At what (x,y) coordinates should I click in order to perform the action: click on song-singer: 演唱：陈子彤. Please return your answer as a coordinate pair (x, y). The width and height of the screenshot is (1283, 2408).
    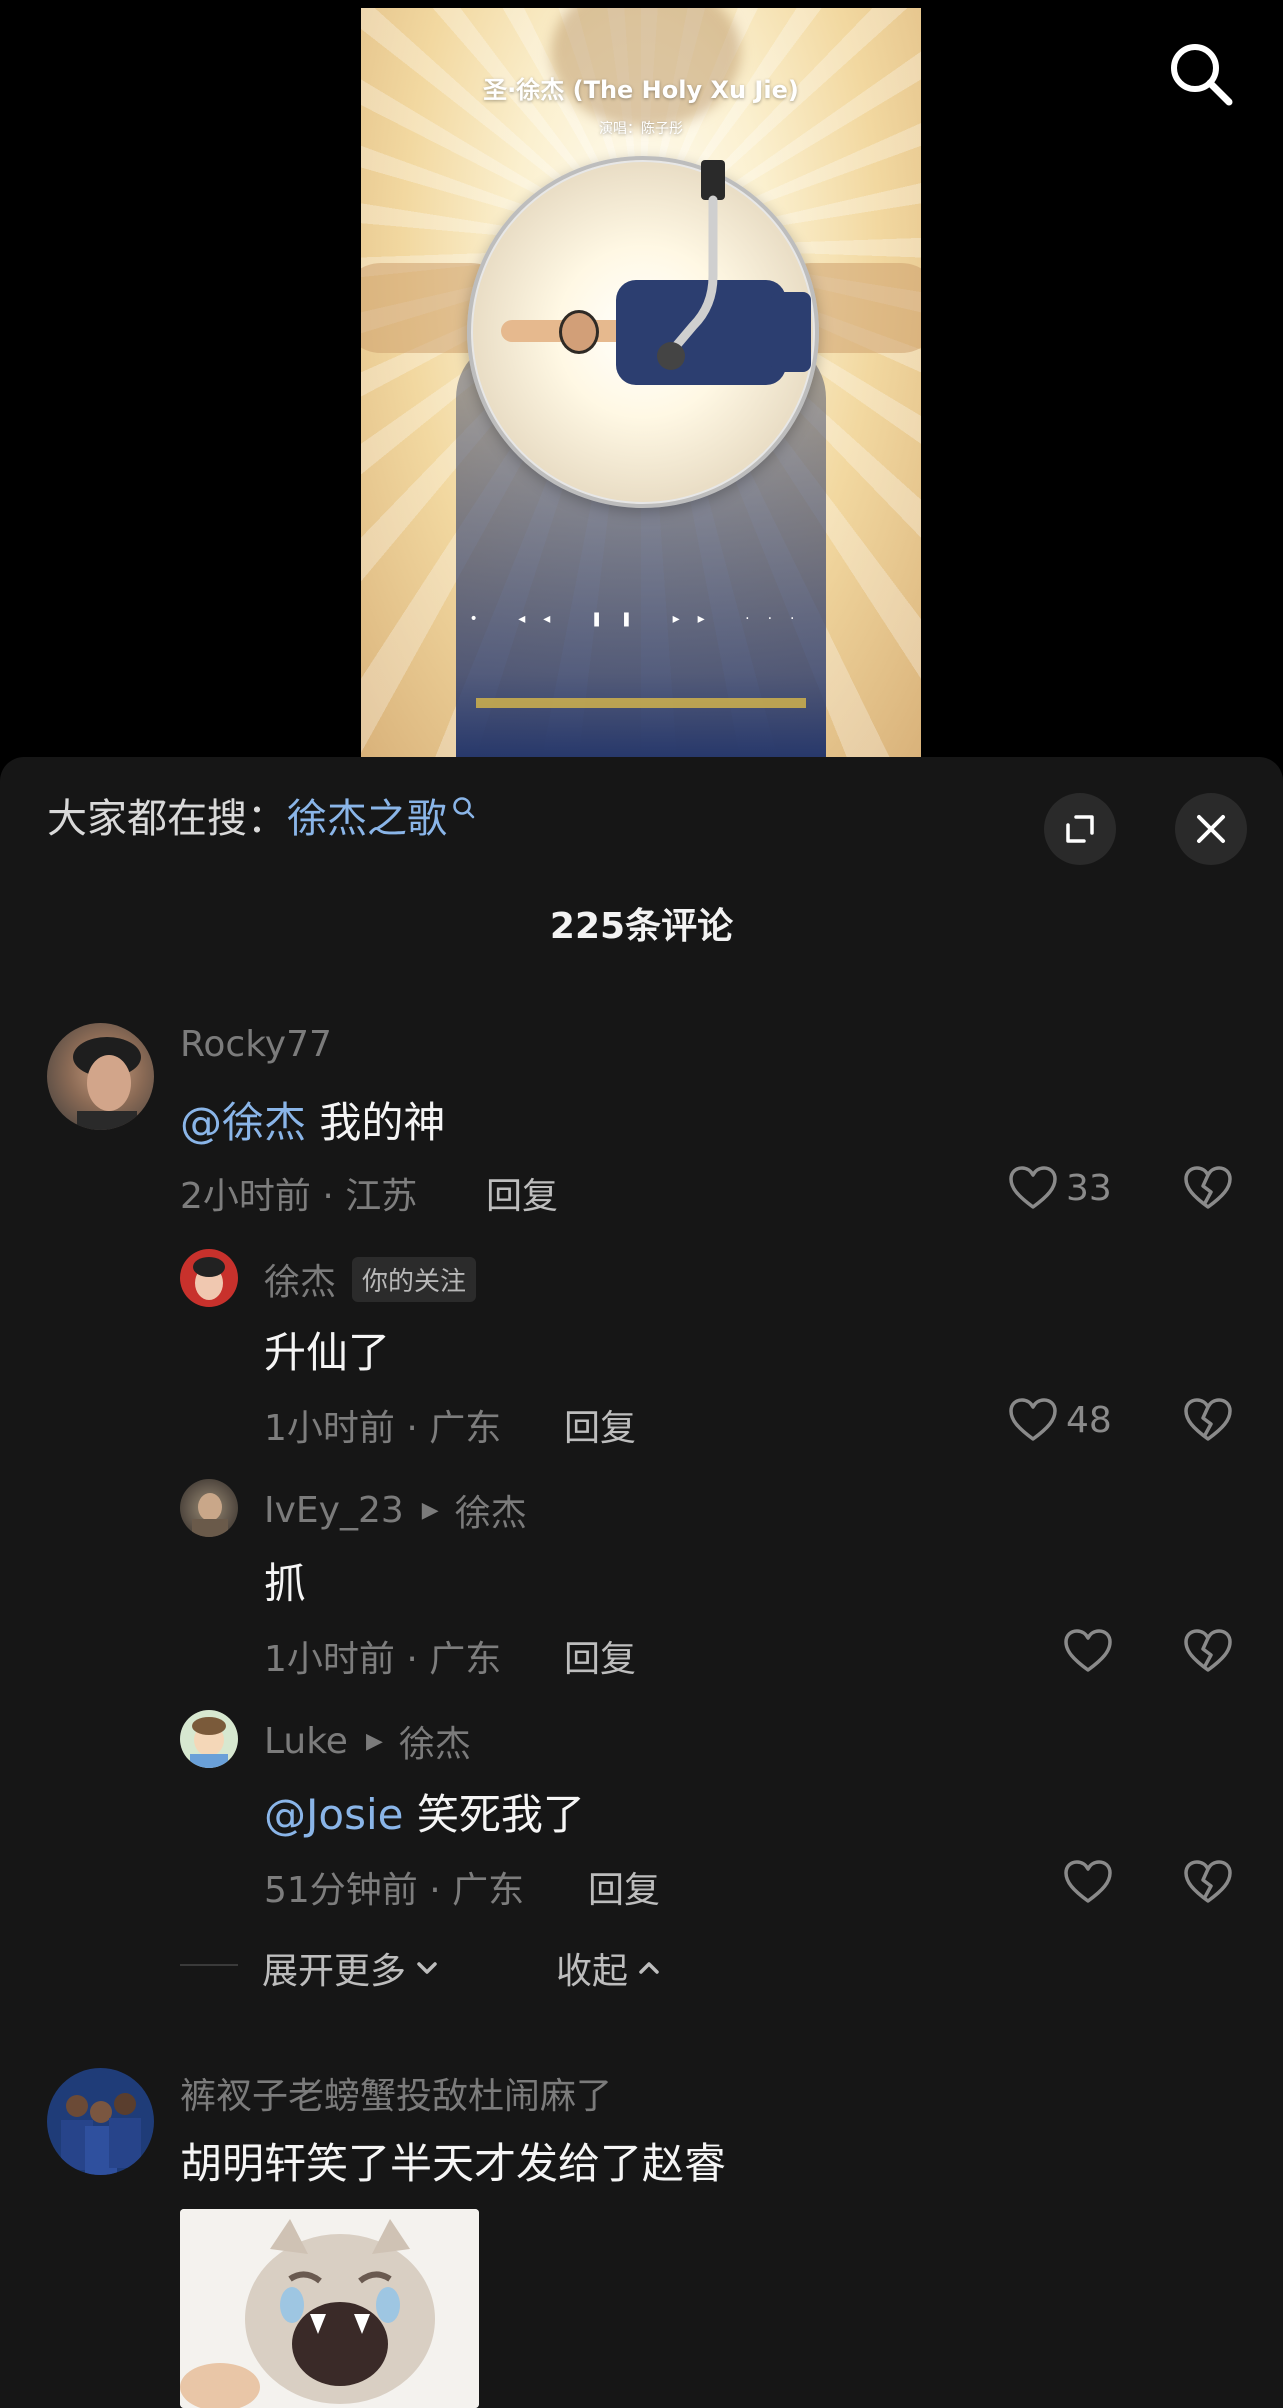
    Looking at the image, I should click on (641, 129).